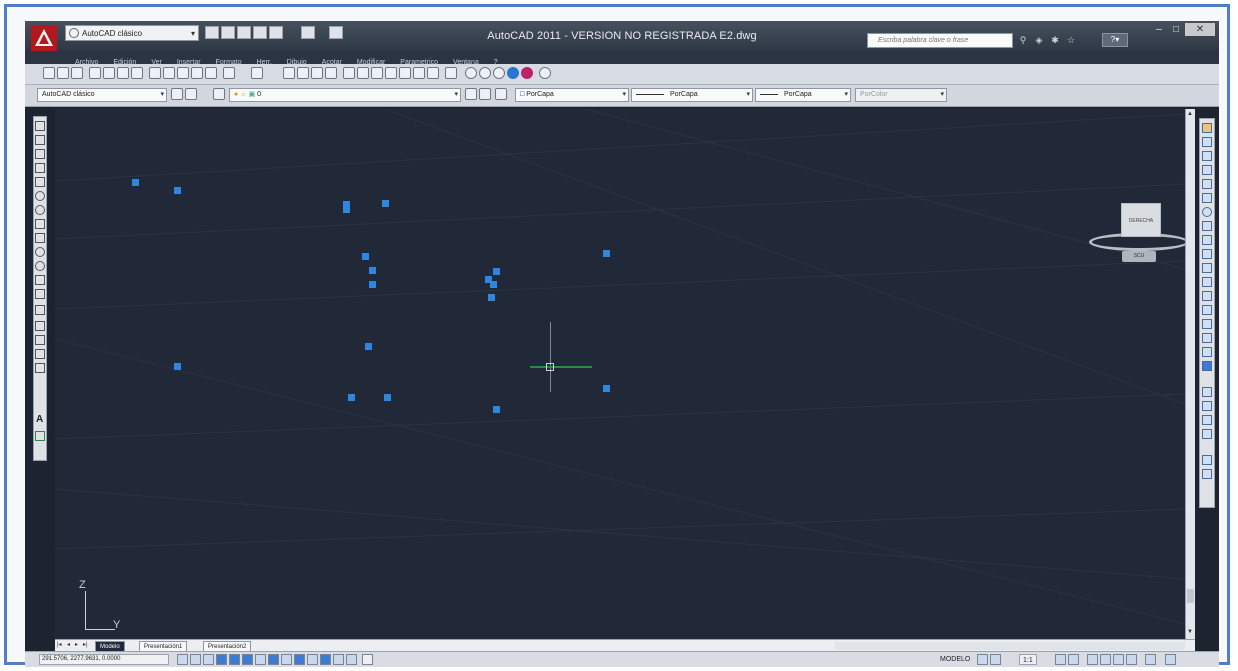 The height and width of the screenshot is (671, 1238). I want to click on circle-icon, so click(40, 210).